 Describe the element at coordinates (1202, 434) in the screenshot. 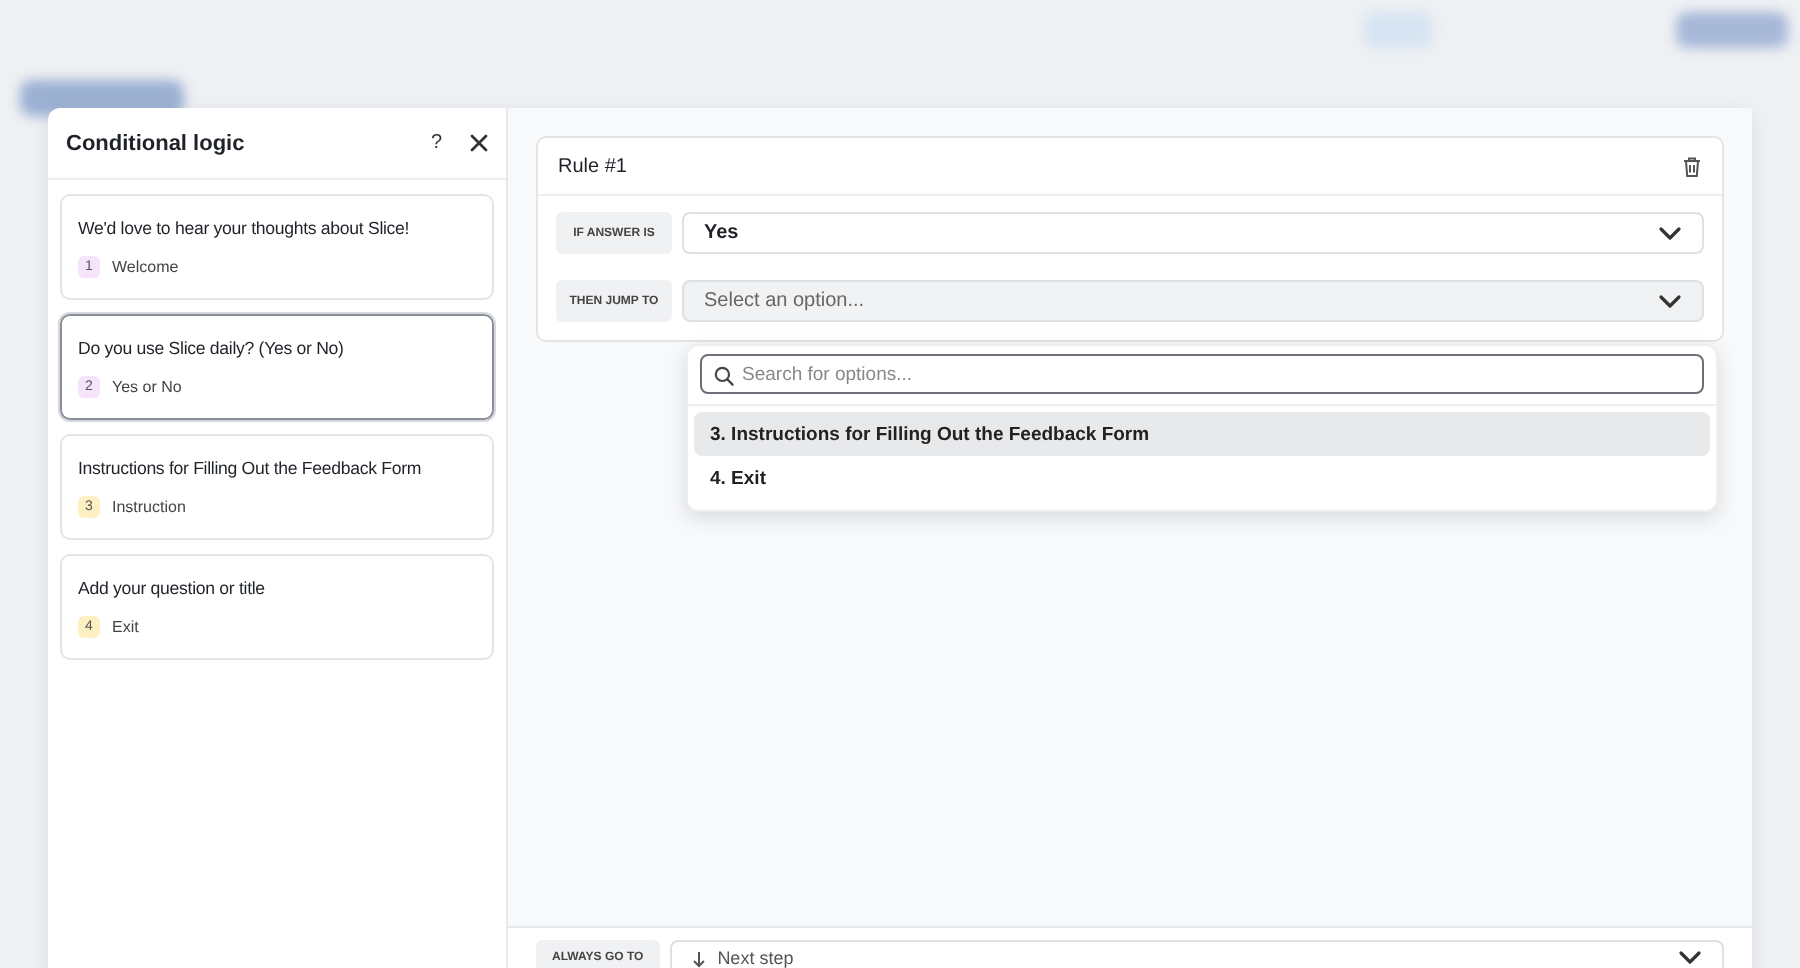

I see `dropdown-option: 3. Instructions for Filling Out the Feedback Form` at that location.